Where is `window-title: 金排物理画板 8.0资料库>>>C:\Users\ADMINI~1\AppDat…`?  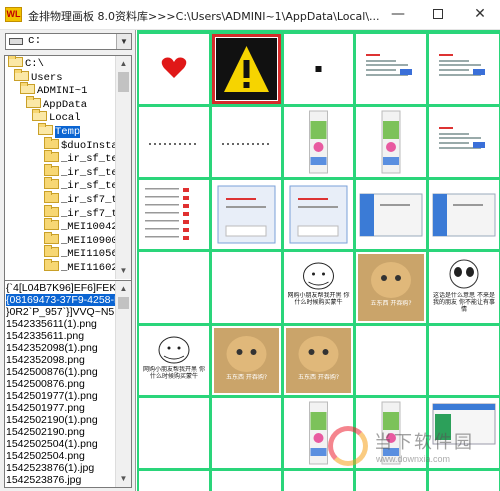
window-title: 金排物理画板 8.0资料库>>>C:\Users\ADMINI~1\AppDat… is located at coordinates (204, 16).